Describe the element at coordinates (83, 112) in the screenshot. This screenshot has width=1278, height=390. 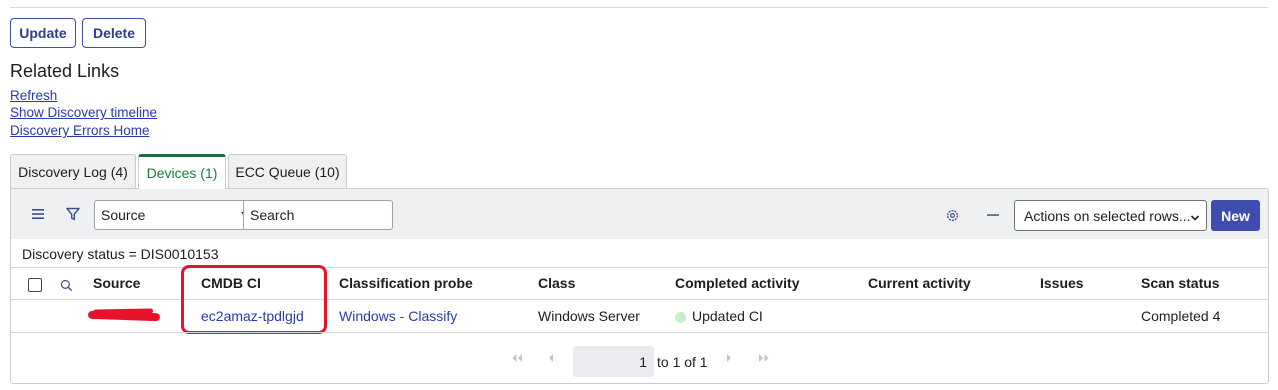
I see `show-discovery-timeline-link: Show Discovery timeline` at that location.